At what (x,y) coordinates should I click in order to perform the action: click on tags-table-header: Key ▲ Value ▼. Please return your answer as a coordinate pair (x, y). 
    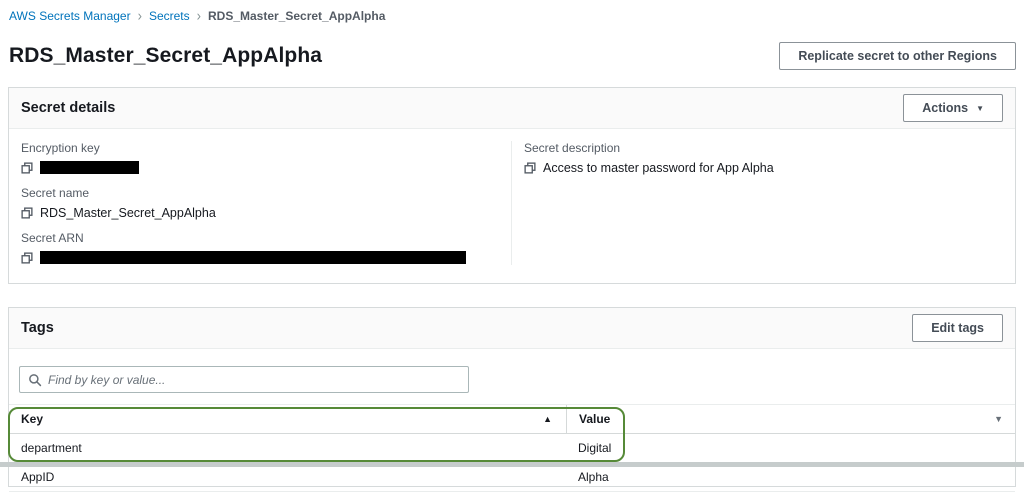
    Looking at the image, I should click on (512, 419).